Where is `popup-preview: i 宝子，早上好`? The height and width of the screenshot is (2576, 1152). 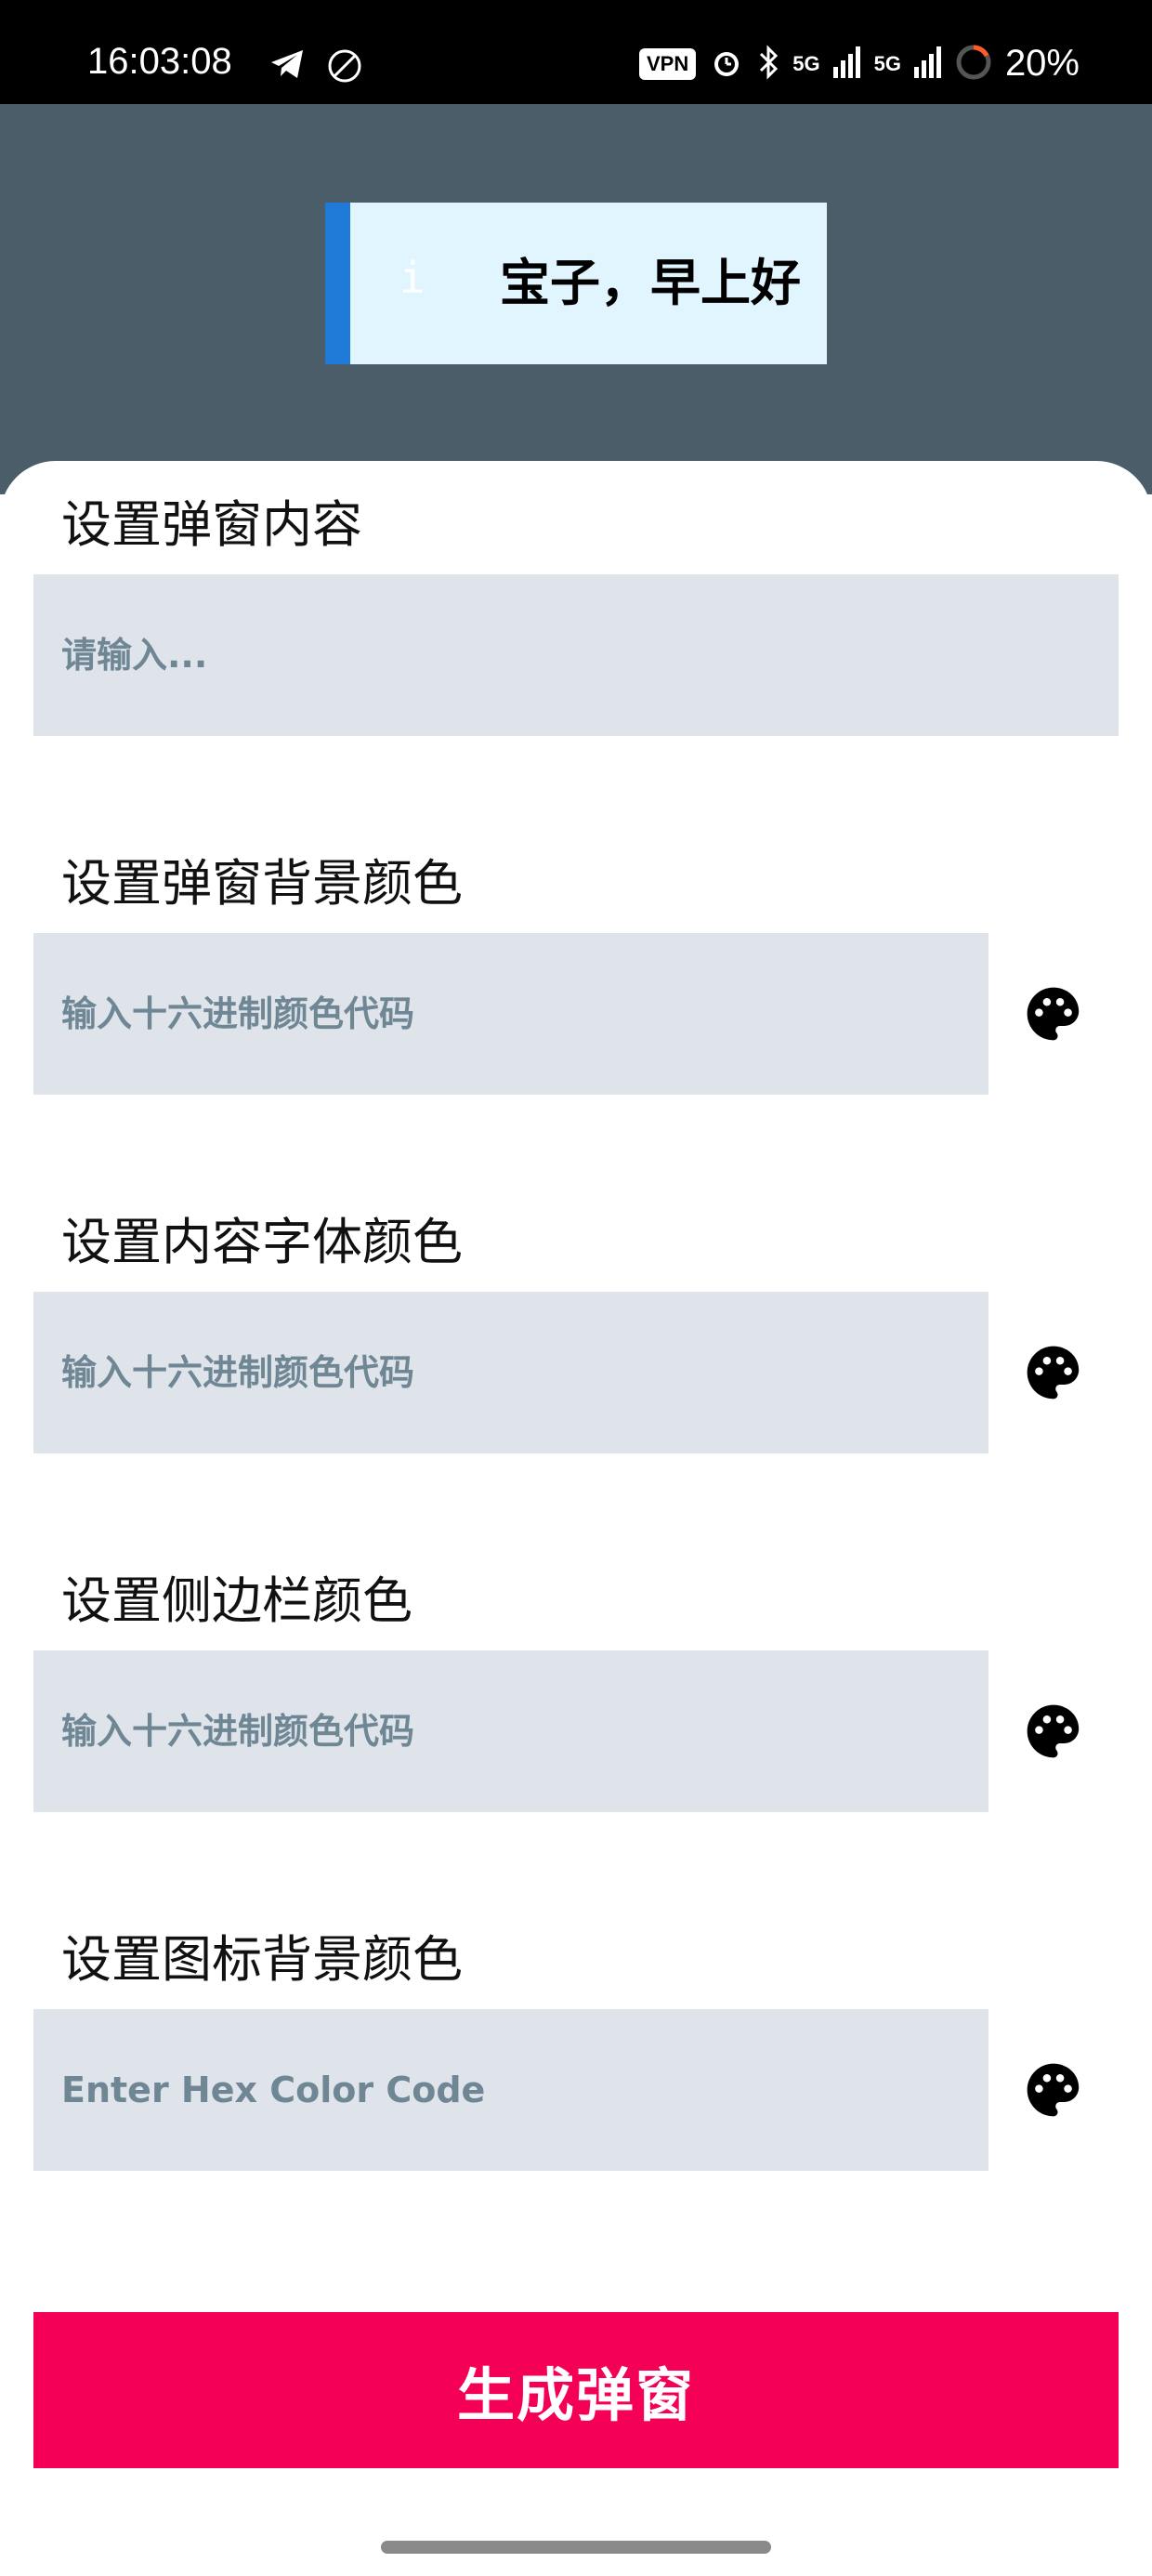
popup-preview: i 宝子，早上好 is located at coordinates (576, 283).